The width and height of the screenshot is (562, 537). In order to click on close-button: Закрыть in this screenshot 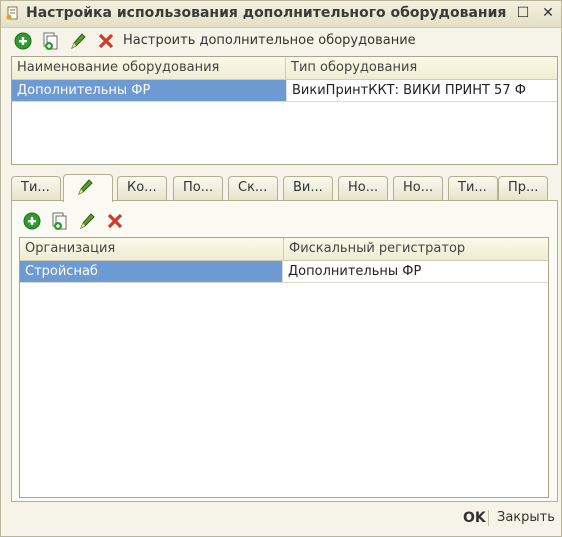, I will do `click(526, 517)`.